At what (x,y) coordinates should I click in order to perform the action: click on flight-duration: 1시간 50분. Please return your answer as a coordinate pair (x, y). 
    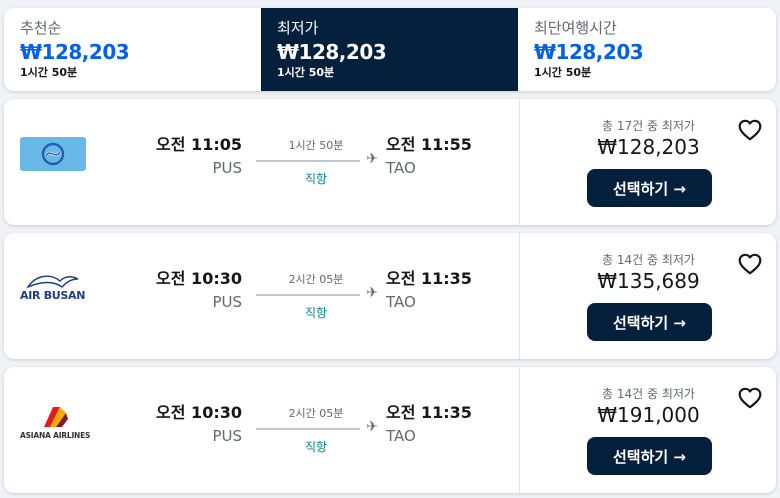
    Looking at the image, I should click on (316, 145).